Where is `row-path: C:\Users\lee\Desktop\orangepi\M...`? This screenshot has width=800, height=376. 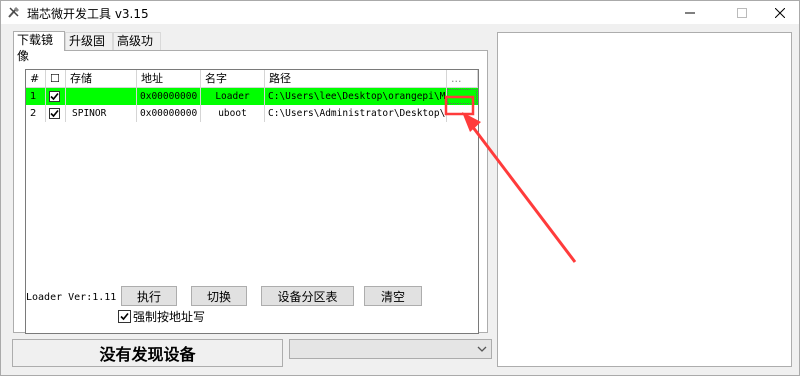 row-path: C:\Users\lee\Desktop\orangepi\M... is located at coordinates (356, 96).